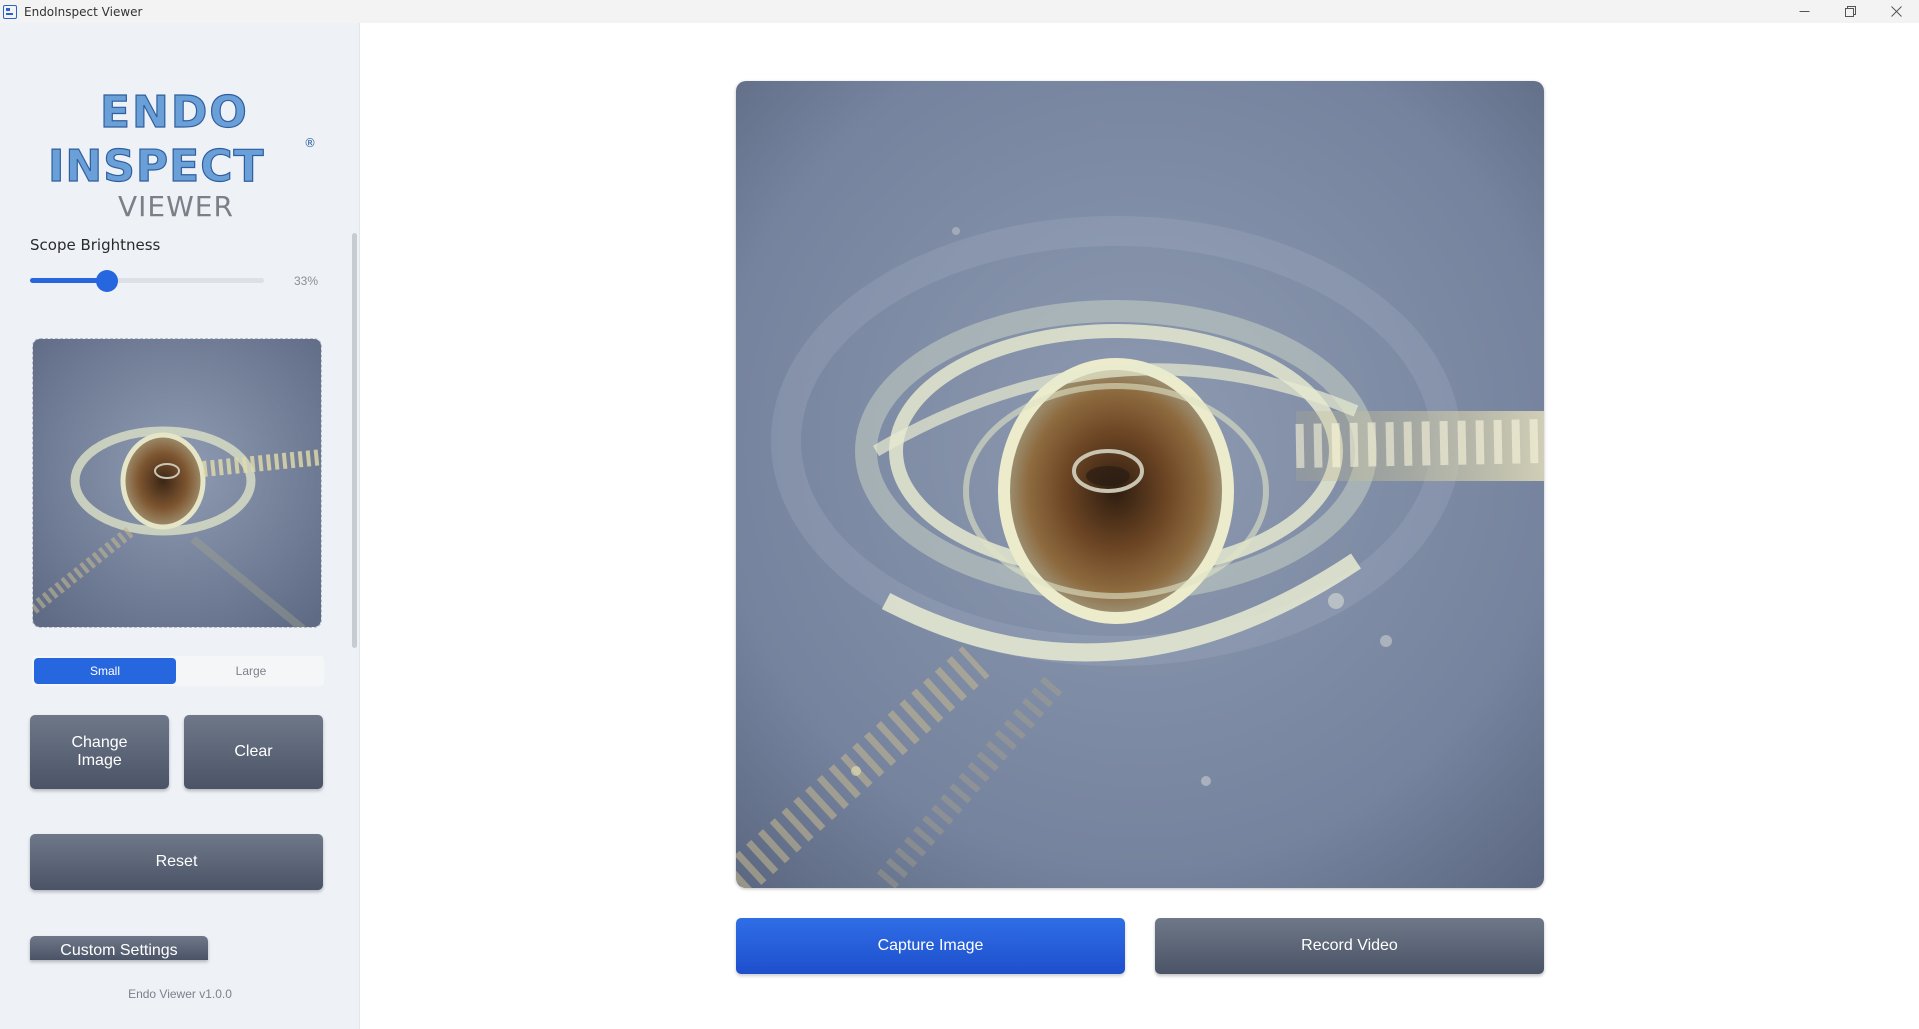  What do you see at coordinates (354, 440) in the screenshot?
I see `sidebar-scrollbar` at bounding box center [354, 440].